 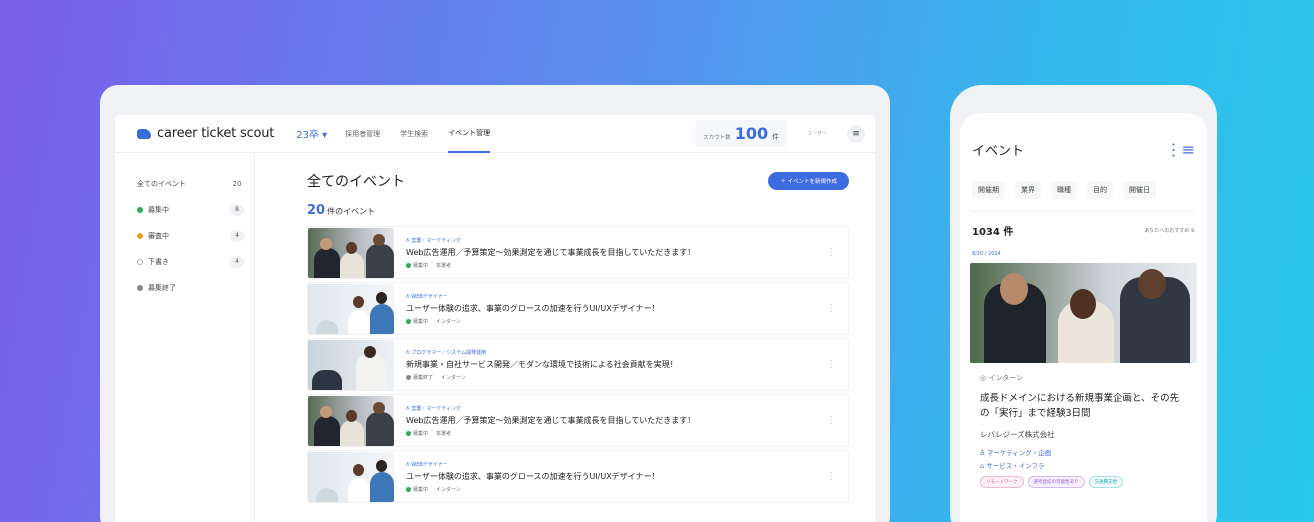 I want to click on user-name: ユーザー, so click(x=817, y=133).